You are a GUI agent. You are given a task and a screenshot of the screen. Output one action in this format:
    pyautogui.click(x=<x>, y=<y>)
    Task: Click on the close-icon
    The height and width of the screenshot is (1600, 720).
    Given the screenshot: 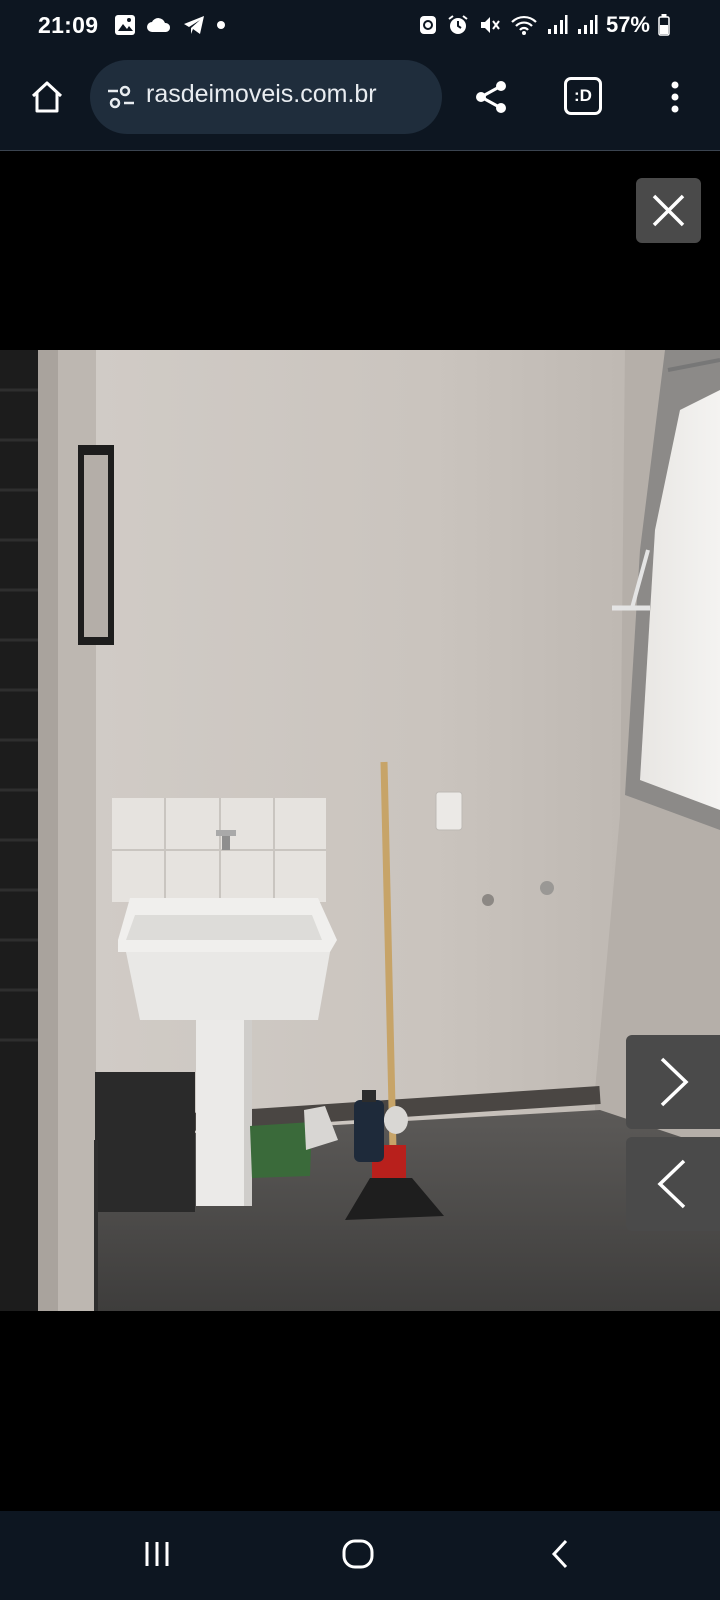 What is the action you would take?
    pyautogui.click(x=668, y=210)
    